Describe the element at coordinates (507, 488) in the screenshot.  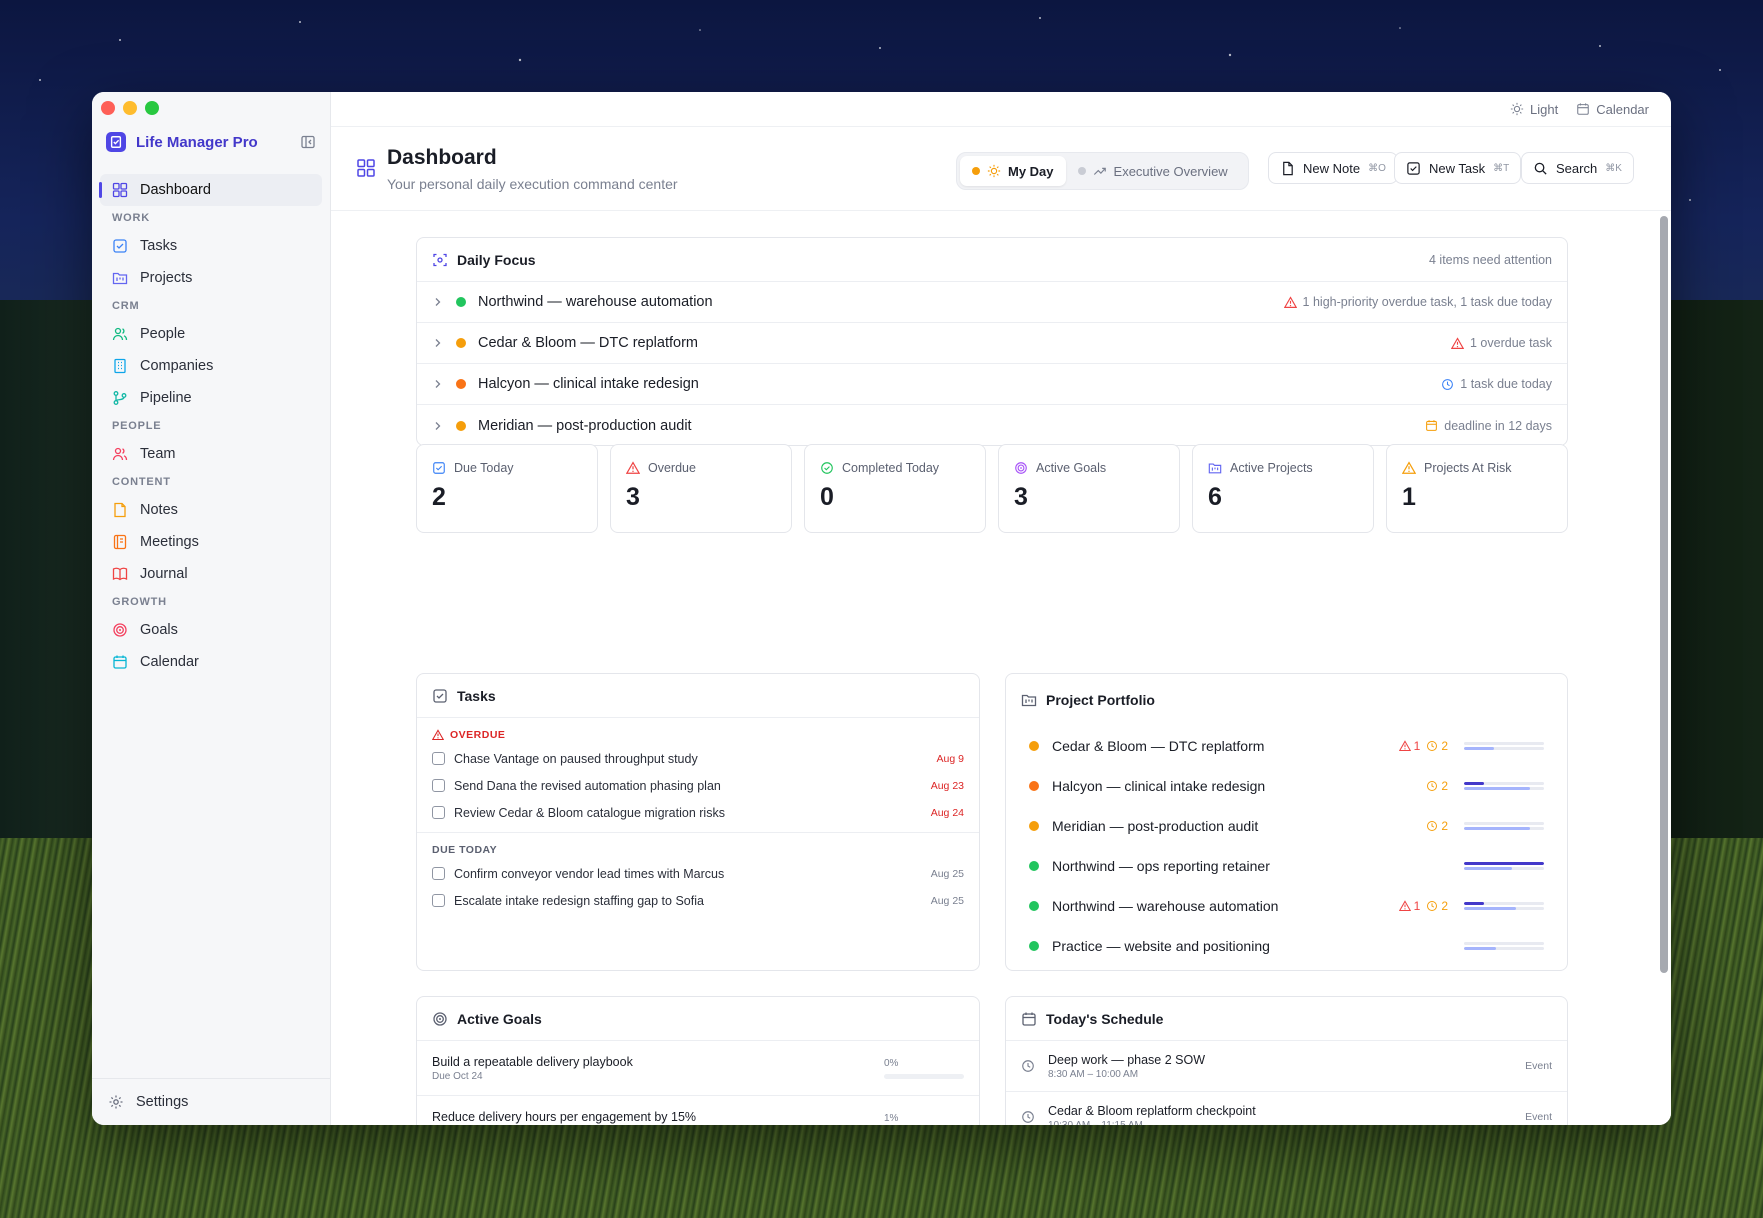
I see `stat-due-today: Due Today 2` at that location.